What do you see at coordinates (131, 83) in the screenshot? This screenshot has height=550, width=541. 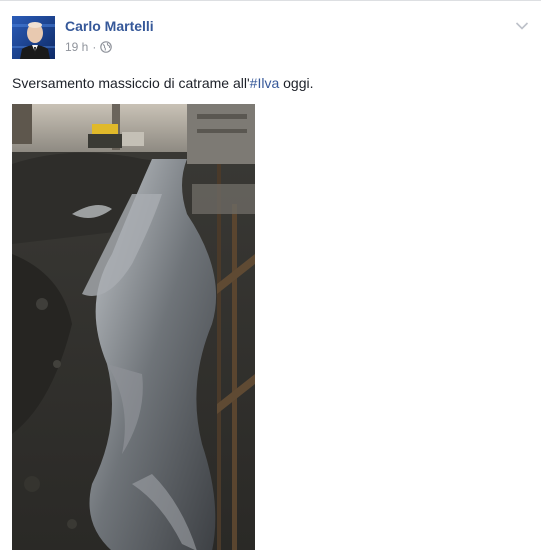 I see `post-text-before: Sversamento massiccio di catrame all'` at bounding box center [131, 83].